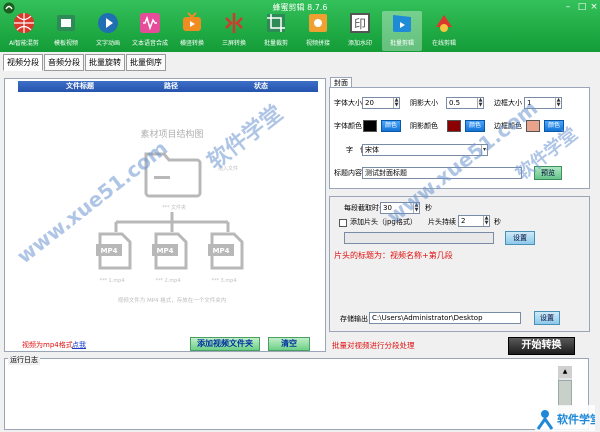 This screenshot has width=600, height=432. Describe the element at coordinates (171, 86) in the screenshot. I see `column-path: 路径` at that location.